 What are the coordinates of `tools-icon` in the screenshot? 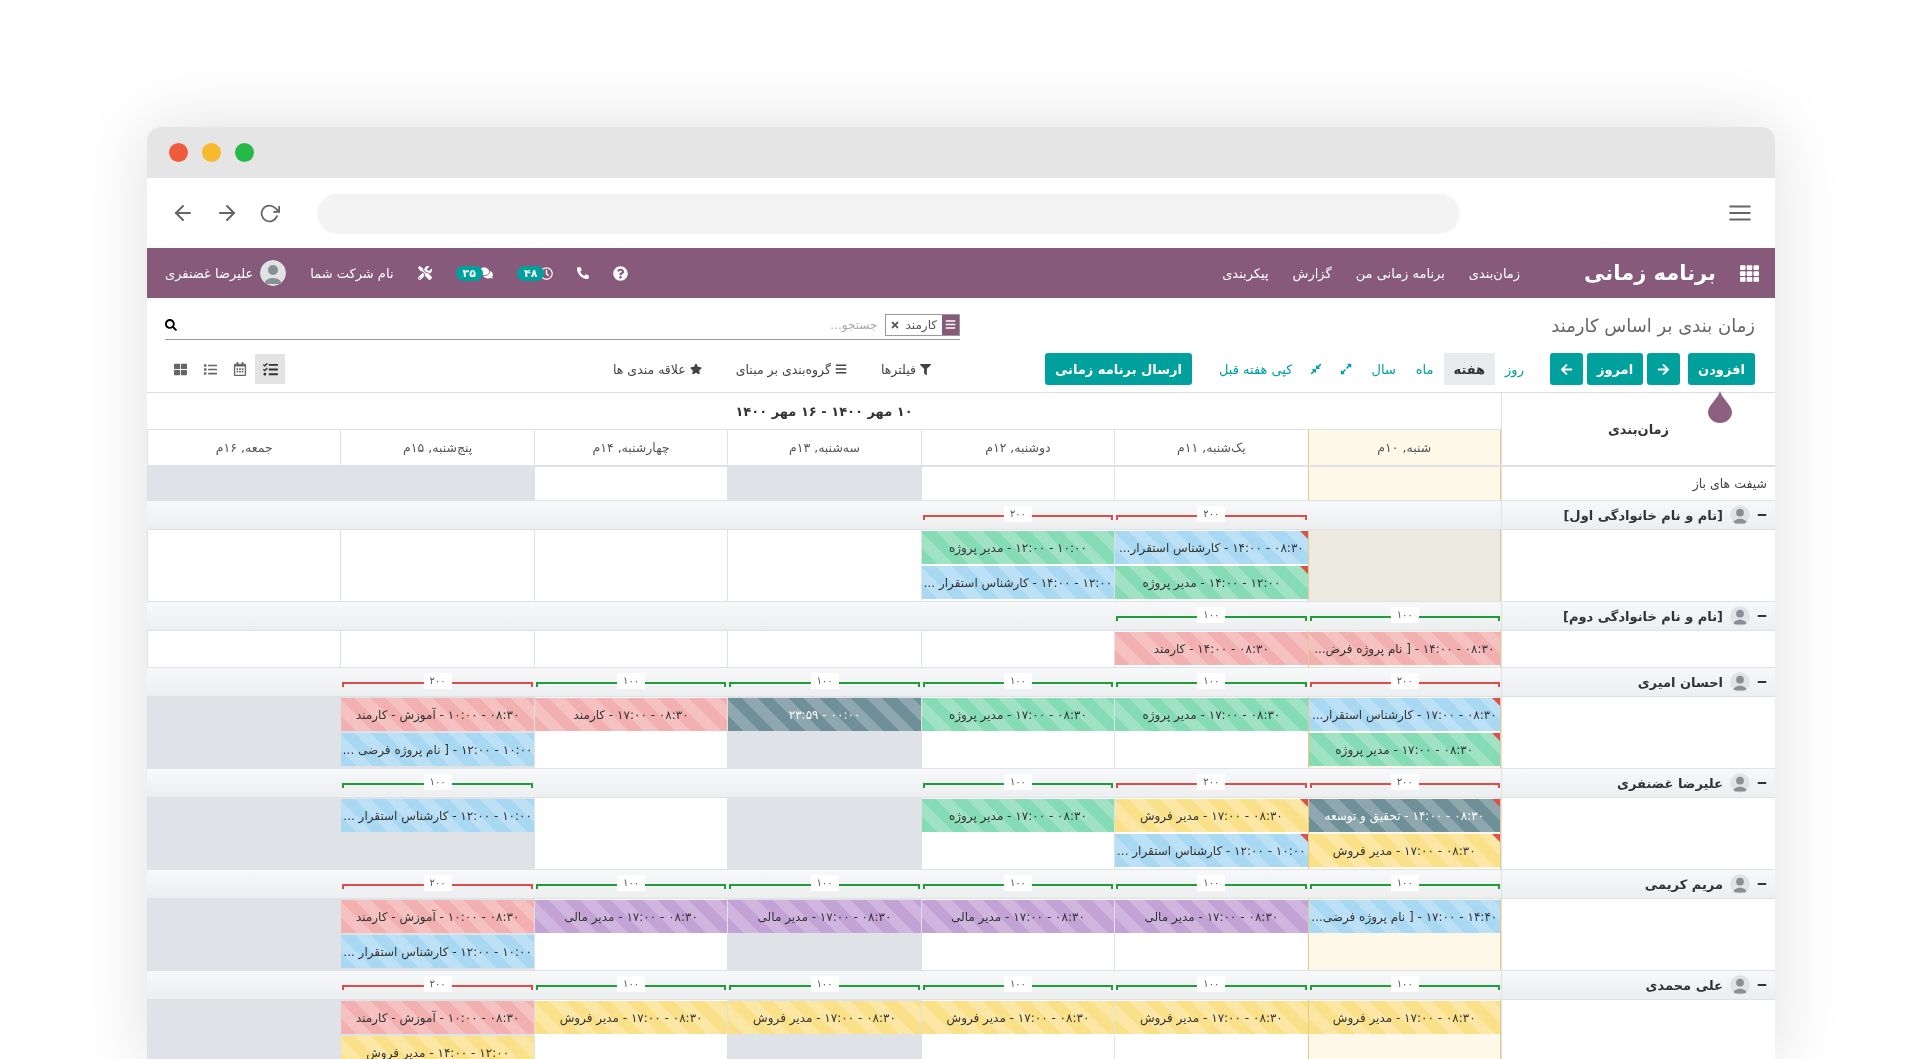 It's located at (424, 273).